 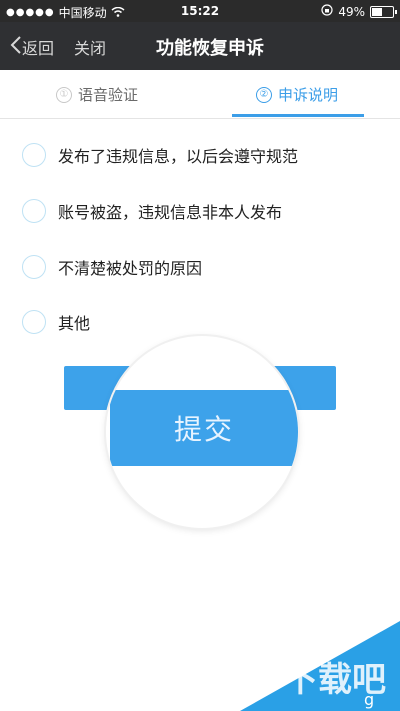 I want to click on option-label: 其他, so click(x=74, y=323).